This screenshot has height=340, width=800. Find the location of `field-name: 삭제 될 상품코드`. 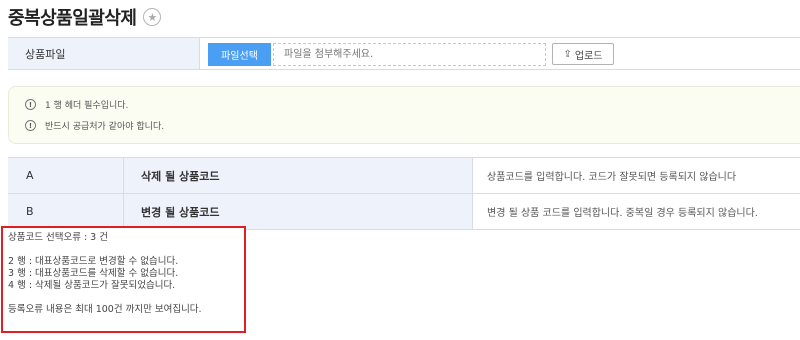

field-name: 삭제 될 상품코드 is located at coordinates (298, 175).